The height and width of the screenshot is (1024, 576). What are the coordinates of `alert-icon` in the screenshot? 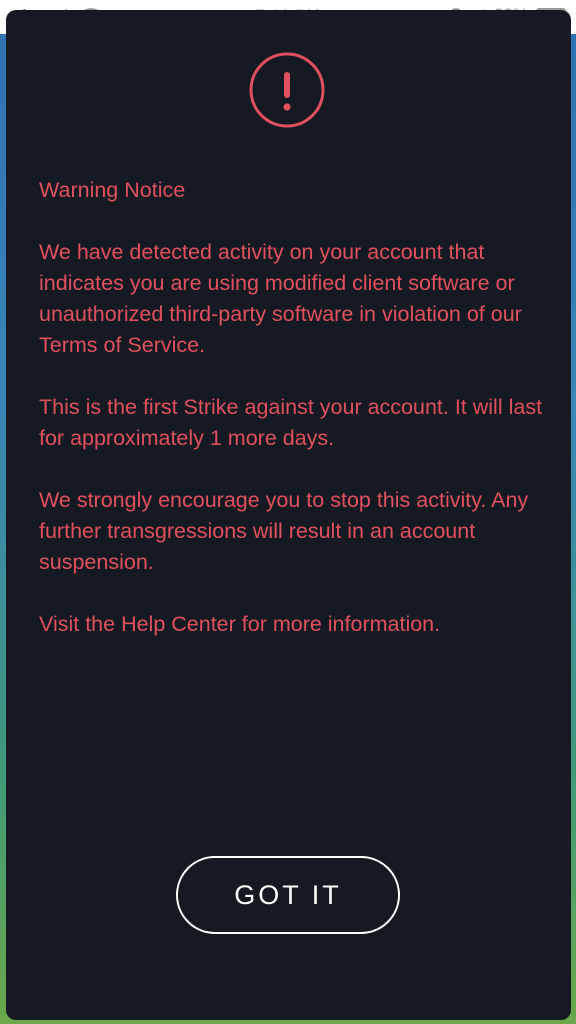 It's located at (287, 90).